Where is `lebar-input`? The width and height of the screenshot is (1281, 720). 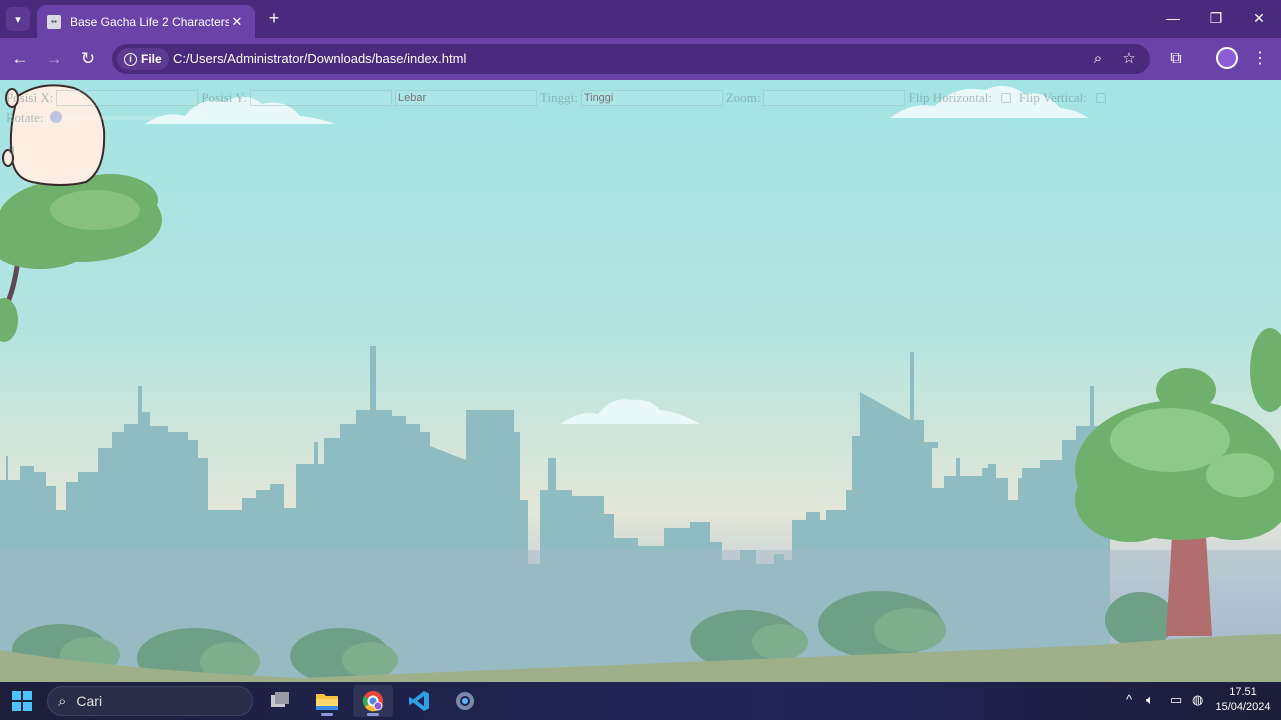 lebar-input is located at coordinates (465, 98).